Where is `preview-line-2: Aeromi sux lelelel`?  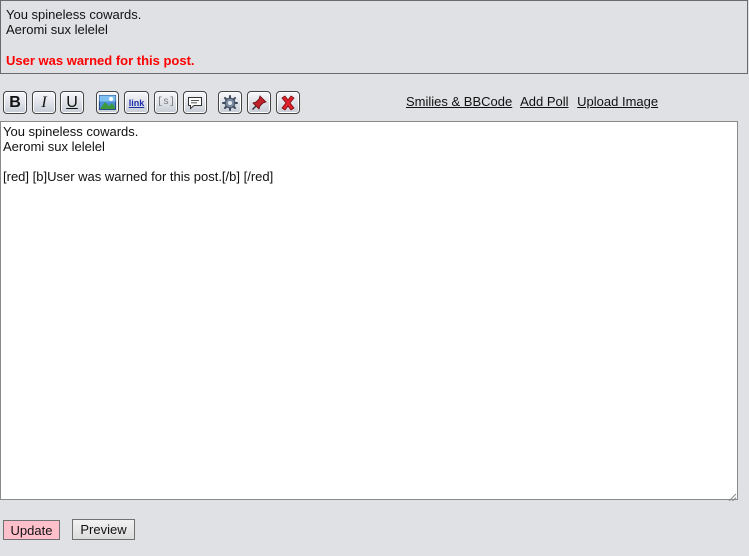 preview-line-2: Aeromi sux lelelel is located at coordinates (57, 29).